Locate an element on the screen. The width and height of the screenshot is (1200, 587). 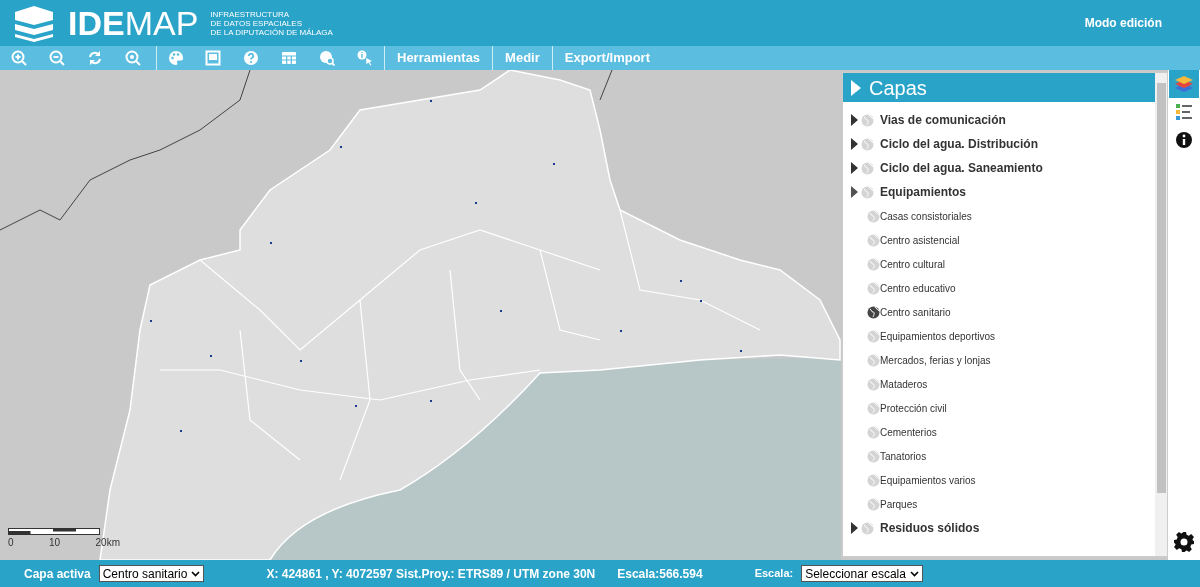
refresh-icon is located at coordinates (95, 58).